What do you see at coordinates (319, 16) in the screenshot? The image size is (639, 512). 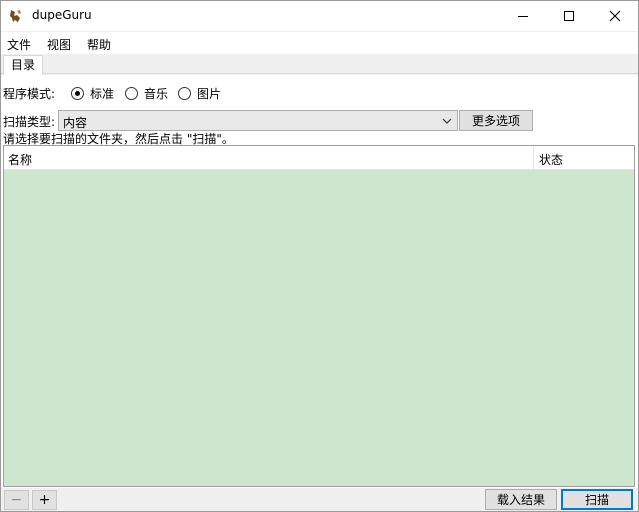 I see `title-bar: dupeGuru` at bounding box center [319, 16].